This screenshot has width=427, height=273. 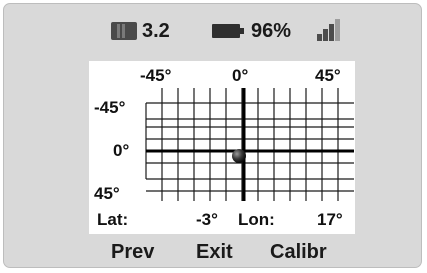 What do you see at coordinates (132, 252) in the screenshot?
I see `prev-button: Prev` at bounding box center [132, 252].